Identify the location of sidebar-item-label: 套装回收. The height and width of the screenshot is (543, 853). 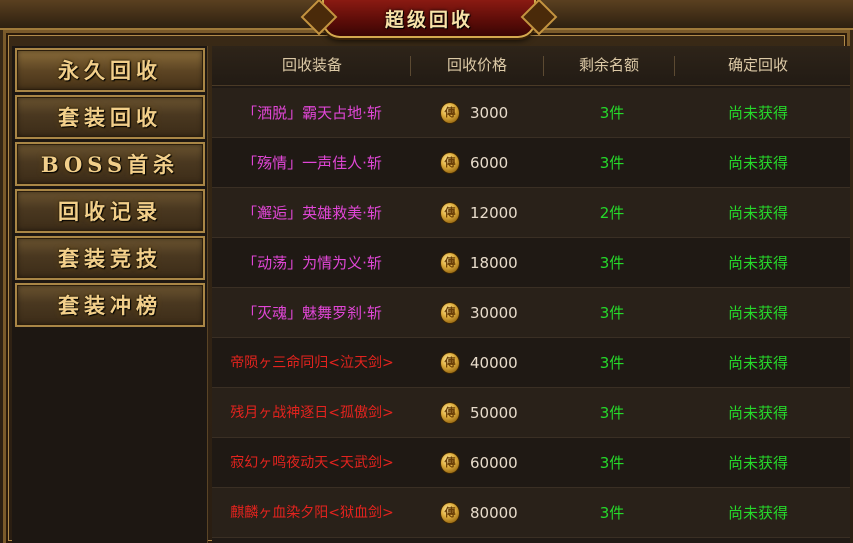
(110, 117).